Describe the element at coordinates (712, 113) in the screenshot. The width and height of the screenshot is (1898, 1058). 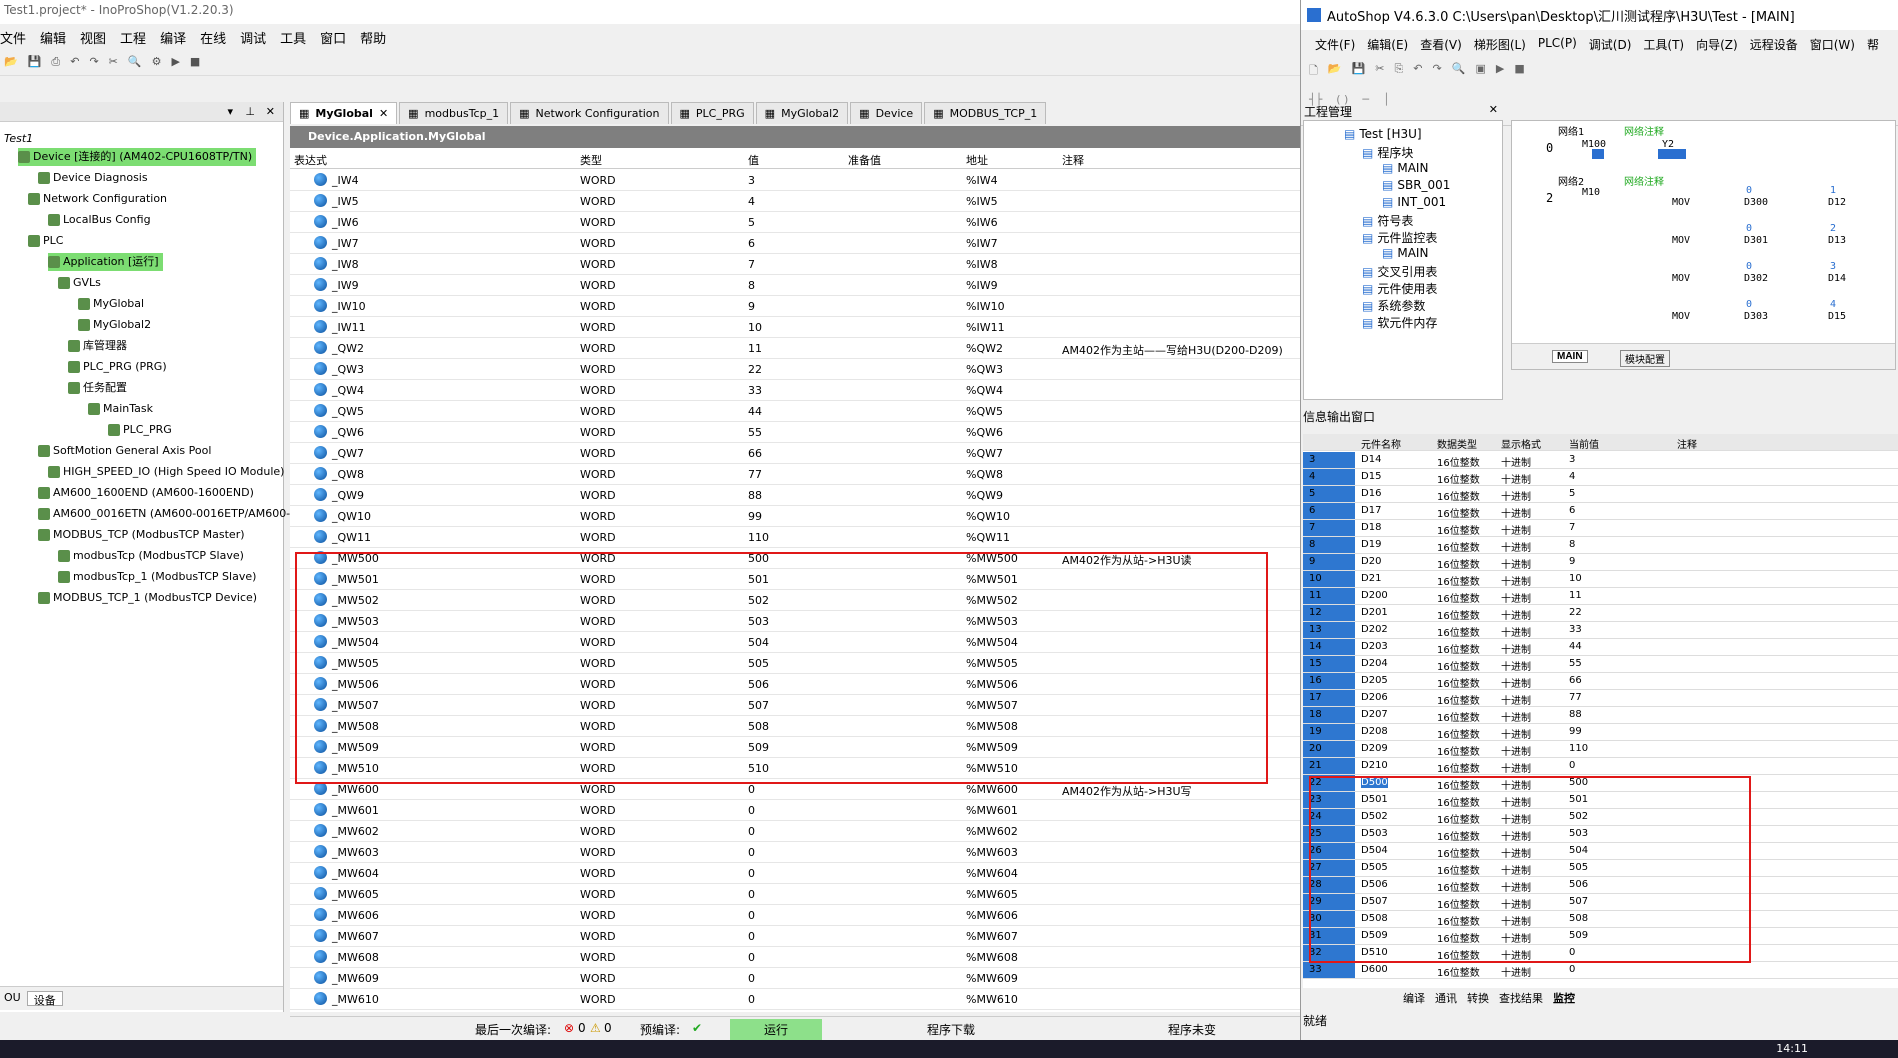
I see `editor-tab: ▦ PLC_PRG` at that location.